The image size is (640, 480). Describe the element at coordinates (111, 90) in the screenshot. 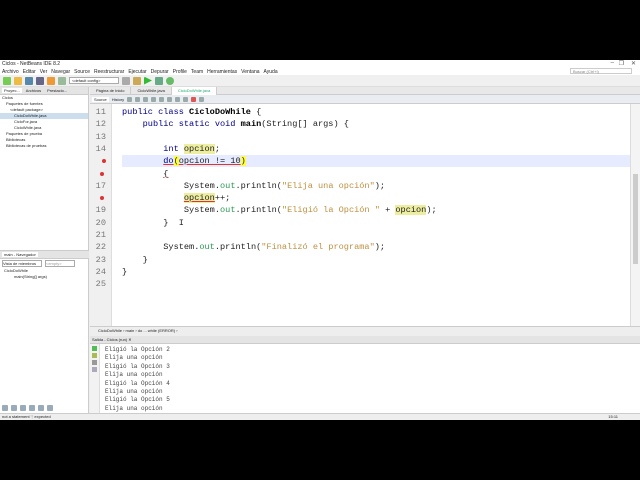

I see `editor-tab: Página de Inicio` at that location.